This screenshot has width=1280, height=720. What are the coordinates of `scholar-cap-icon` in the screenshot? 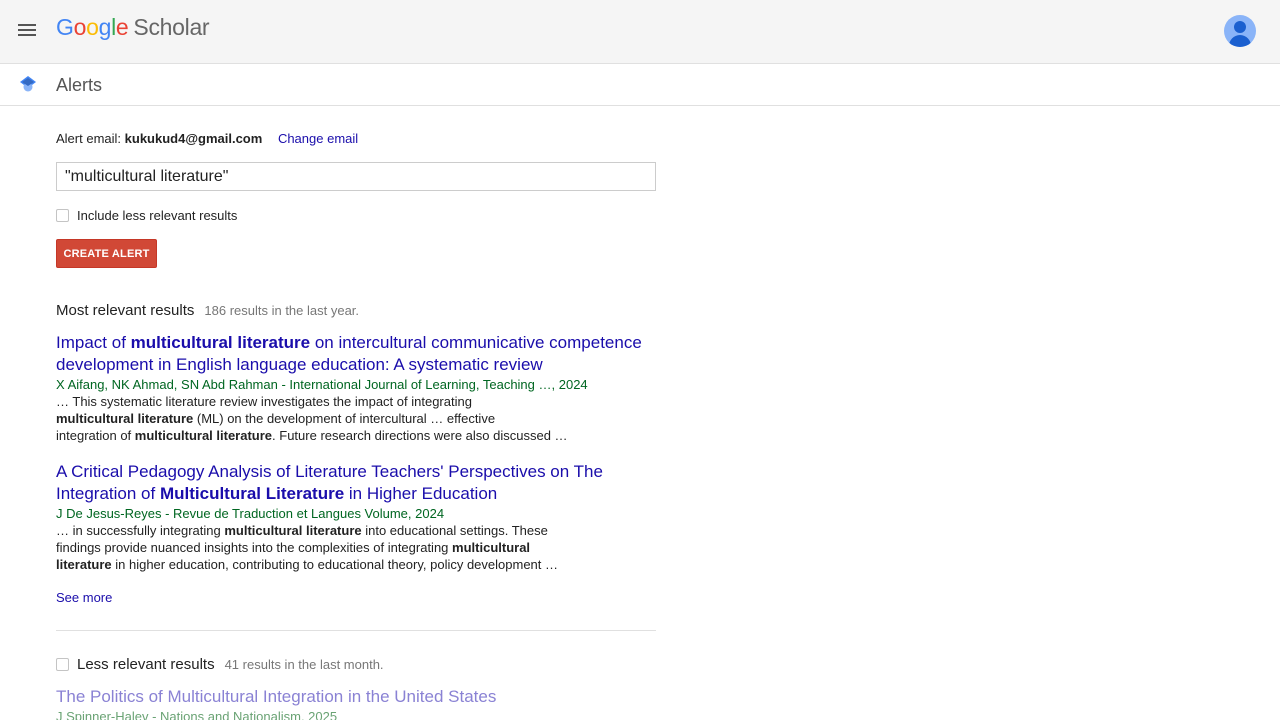 It's located at (28, 84).